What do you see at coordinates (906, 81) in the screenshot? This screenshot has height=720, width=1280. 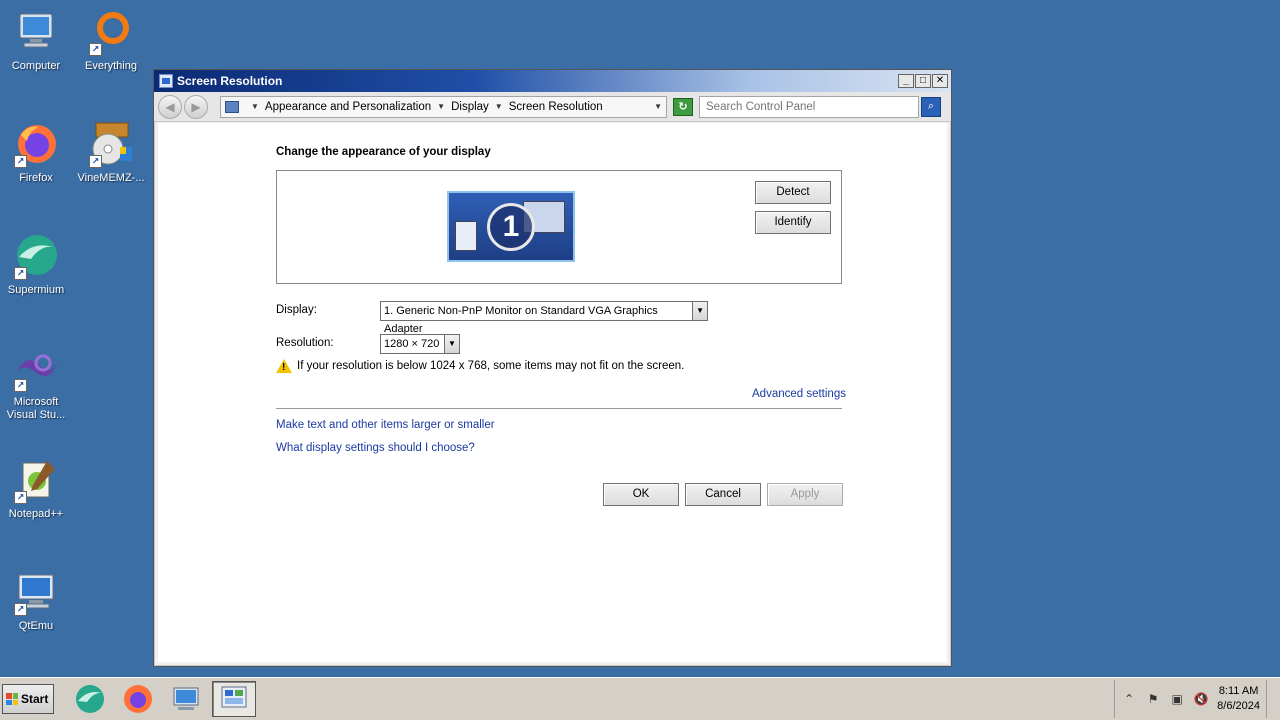 I see `minimize-button: _` at bounding box center [906, 81].